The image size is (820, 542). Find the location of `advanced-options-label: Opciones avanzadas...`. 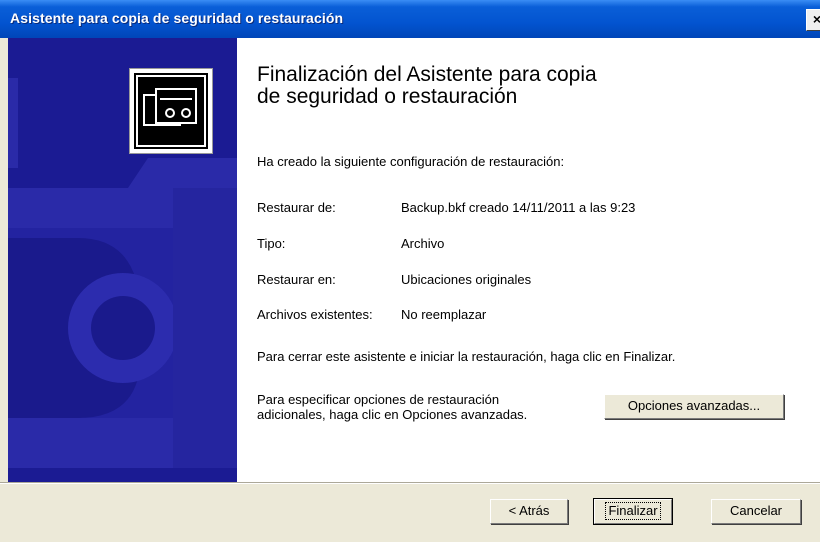

advanced-options-label: Opciones avanzadas... is located at coordinates (694, 405).